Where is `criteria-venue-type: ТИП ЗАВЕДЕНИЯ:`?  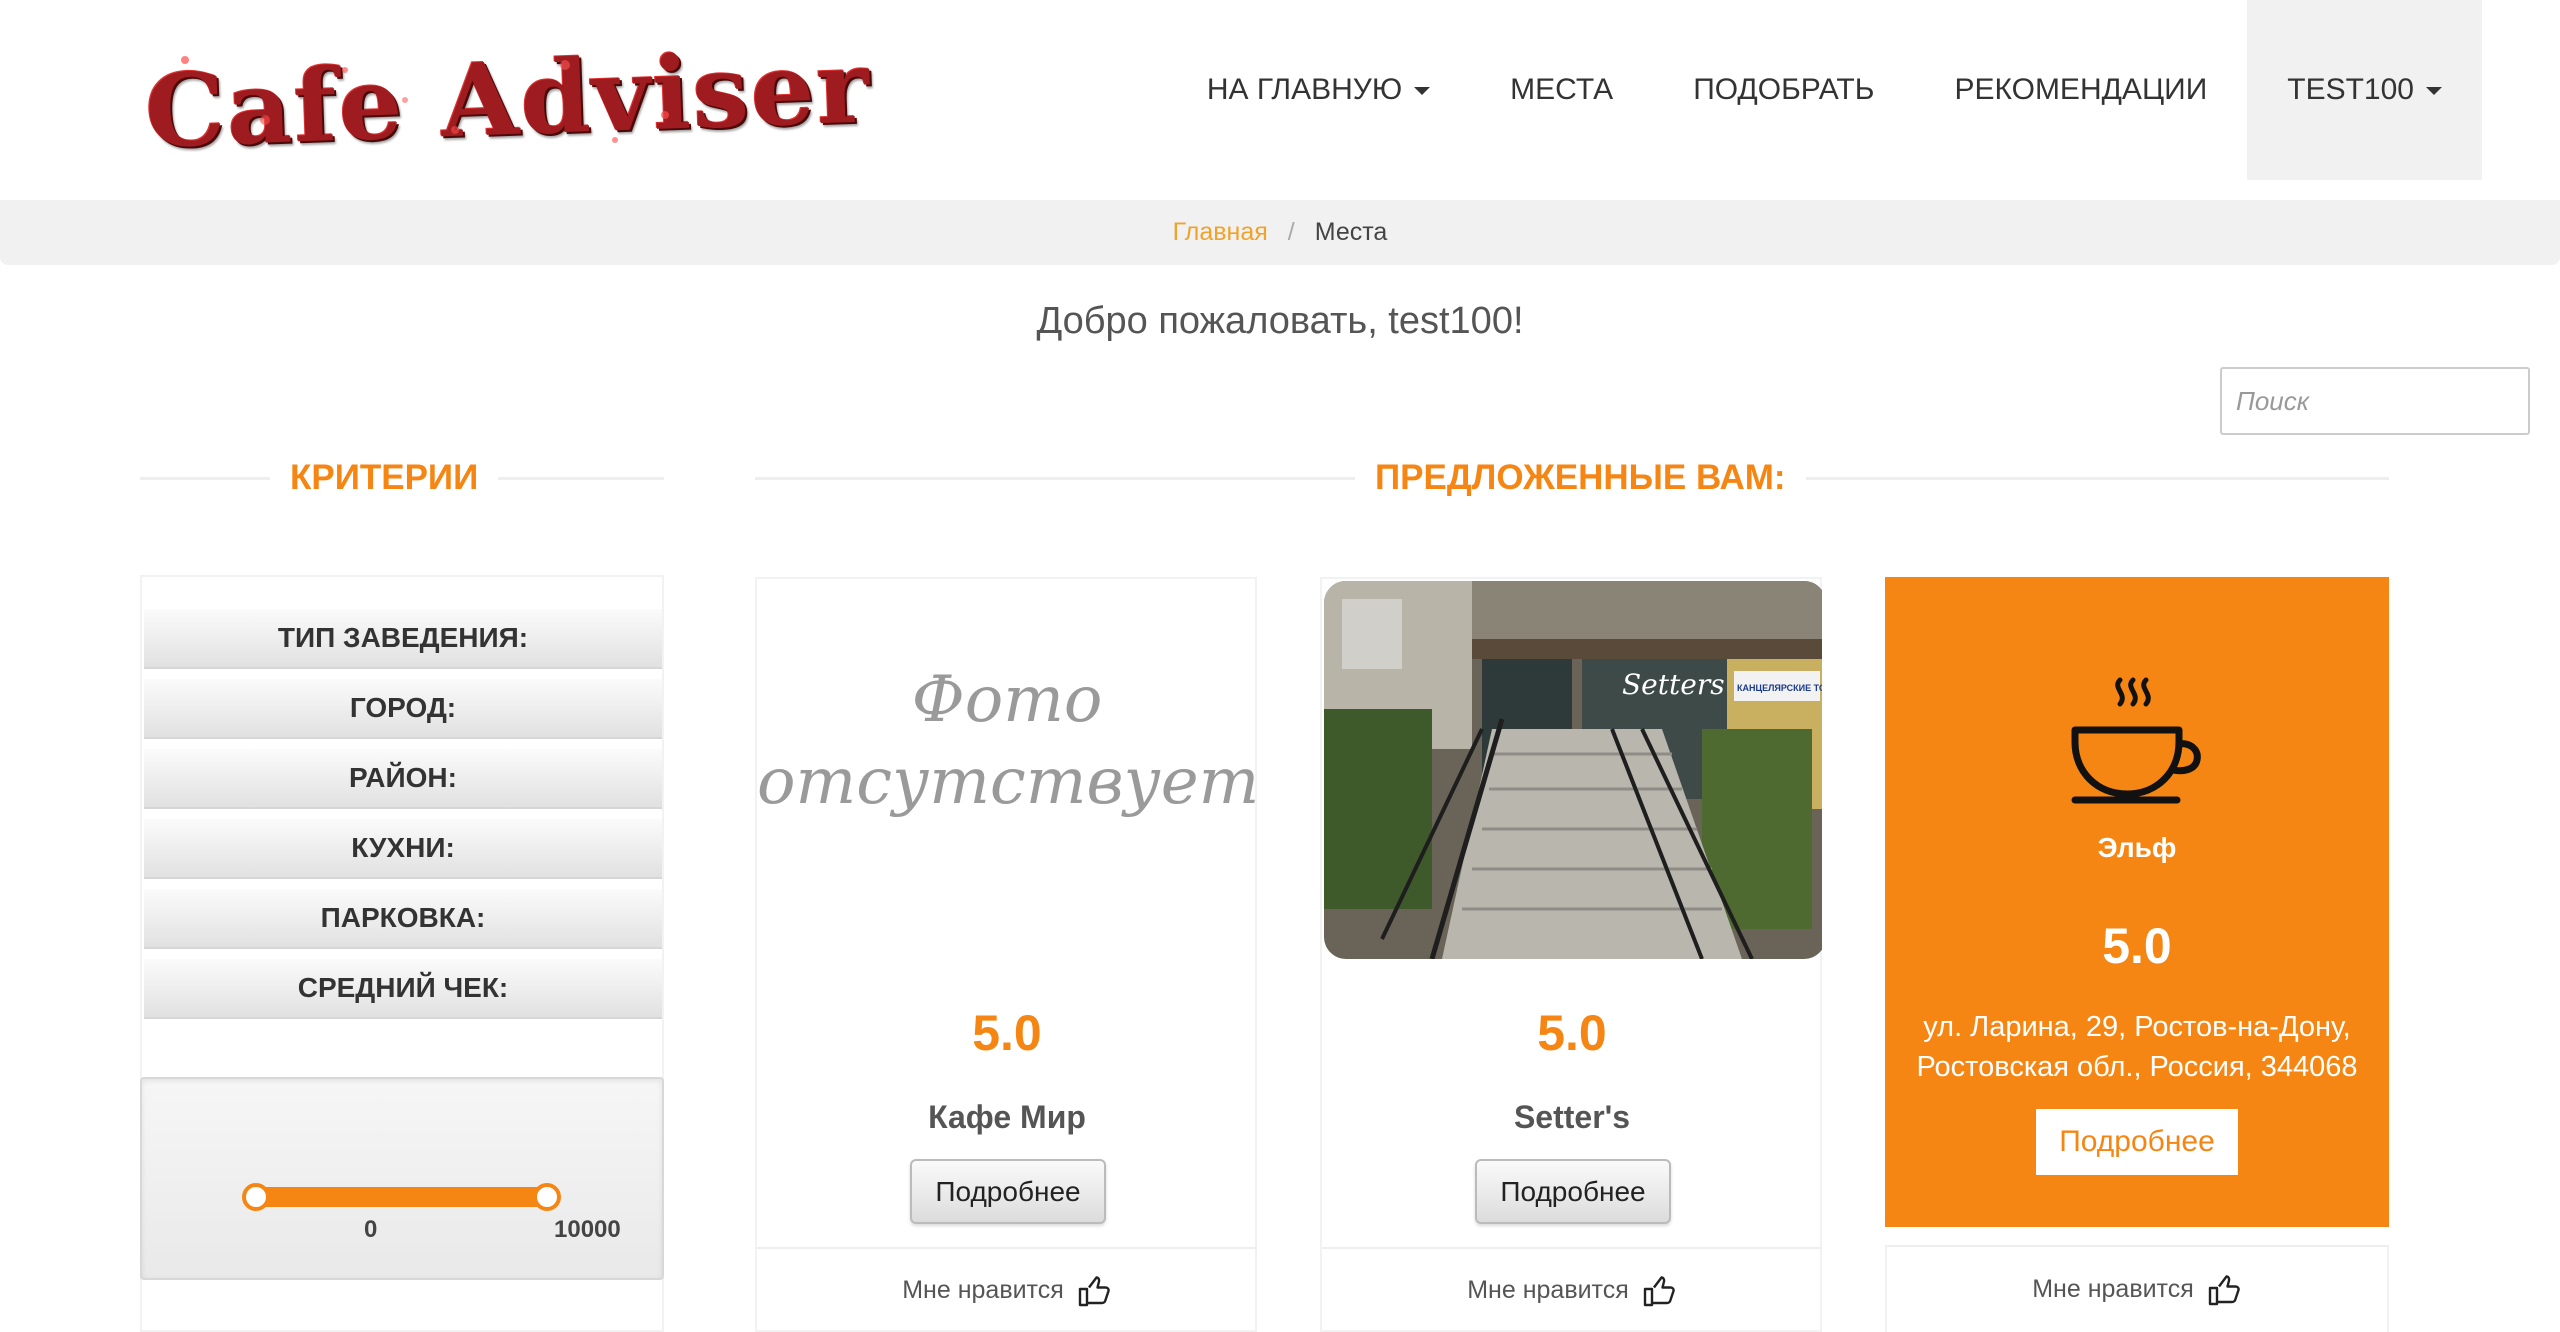 criteria-venue-type: ТИП ЗАВЕДЕНИЯ: is located at coordinates (403, 639).